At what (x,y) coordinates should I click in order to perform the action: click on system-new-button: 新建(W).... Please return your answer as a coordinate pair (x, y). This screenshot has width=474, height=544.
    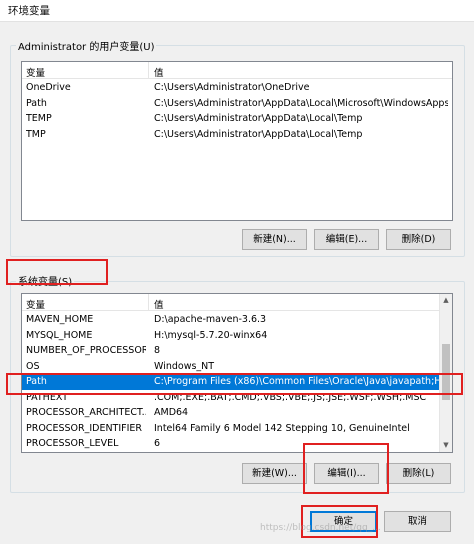
    Looking at the image, I should click on (274, 473).